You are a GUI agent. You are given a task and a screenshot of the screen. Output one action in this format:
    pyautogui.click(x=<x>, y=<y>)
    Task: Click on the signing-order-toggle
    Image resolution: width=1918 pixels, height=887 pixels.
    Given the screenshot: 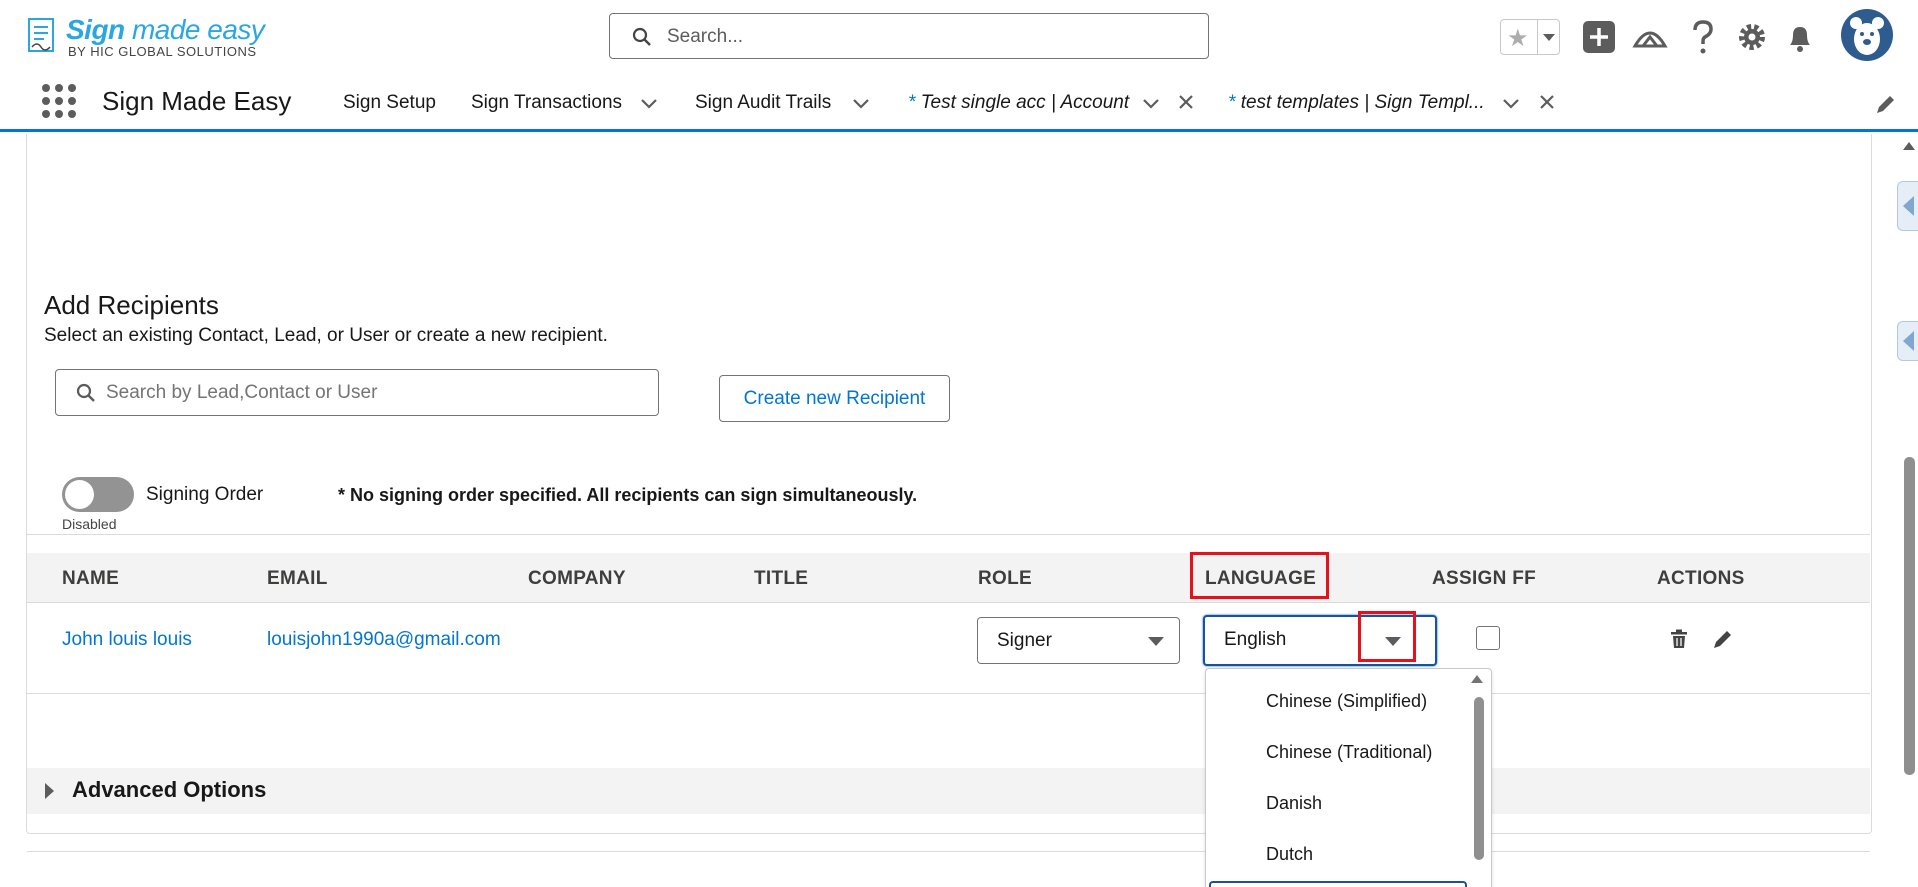 What is the action you would take?
    pyautogui.click(x=98, y=494)
    